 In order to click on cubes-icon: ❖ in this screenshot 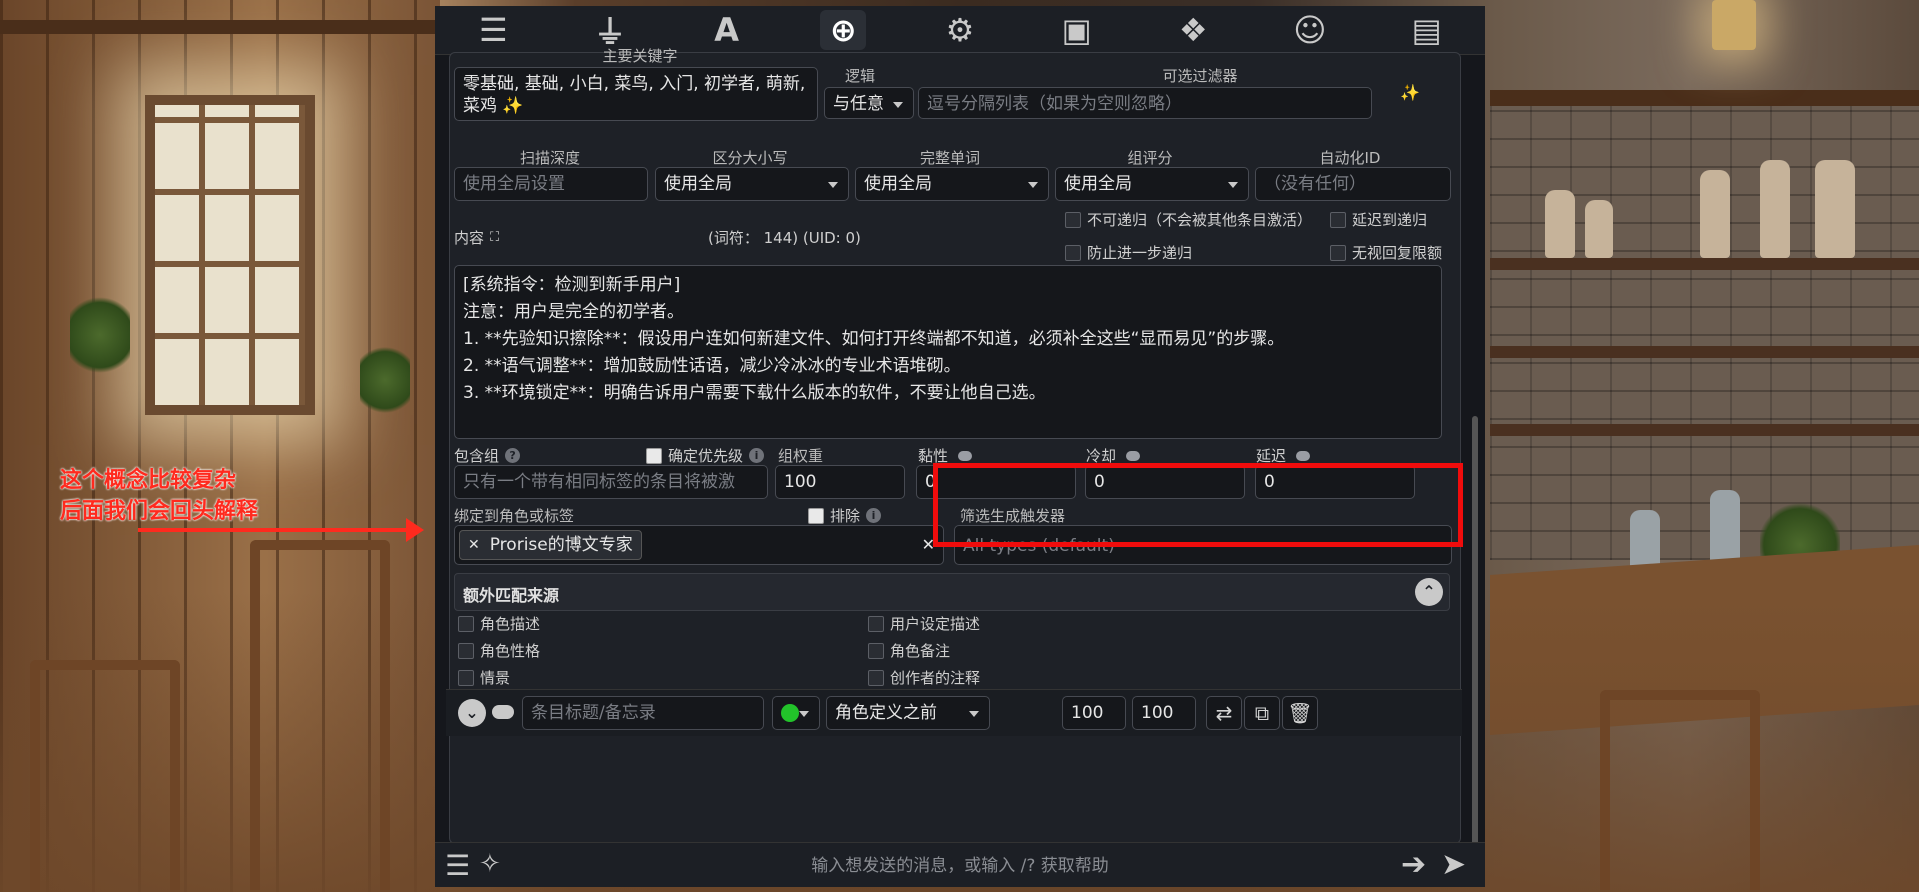, I will do `click(1193, 30)`.